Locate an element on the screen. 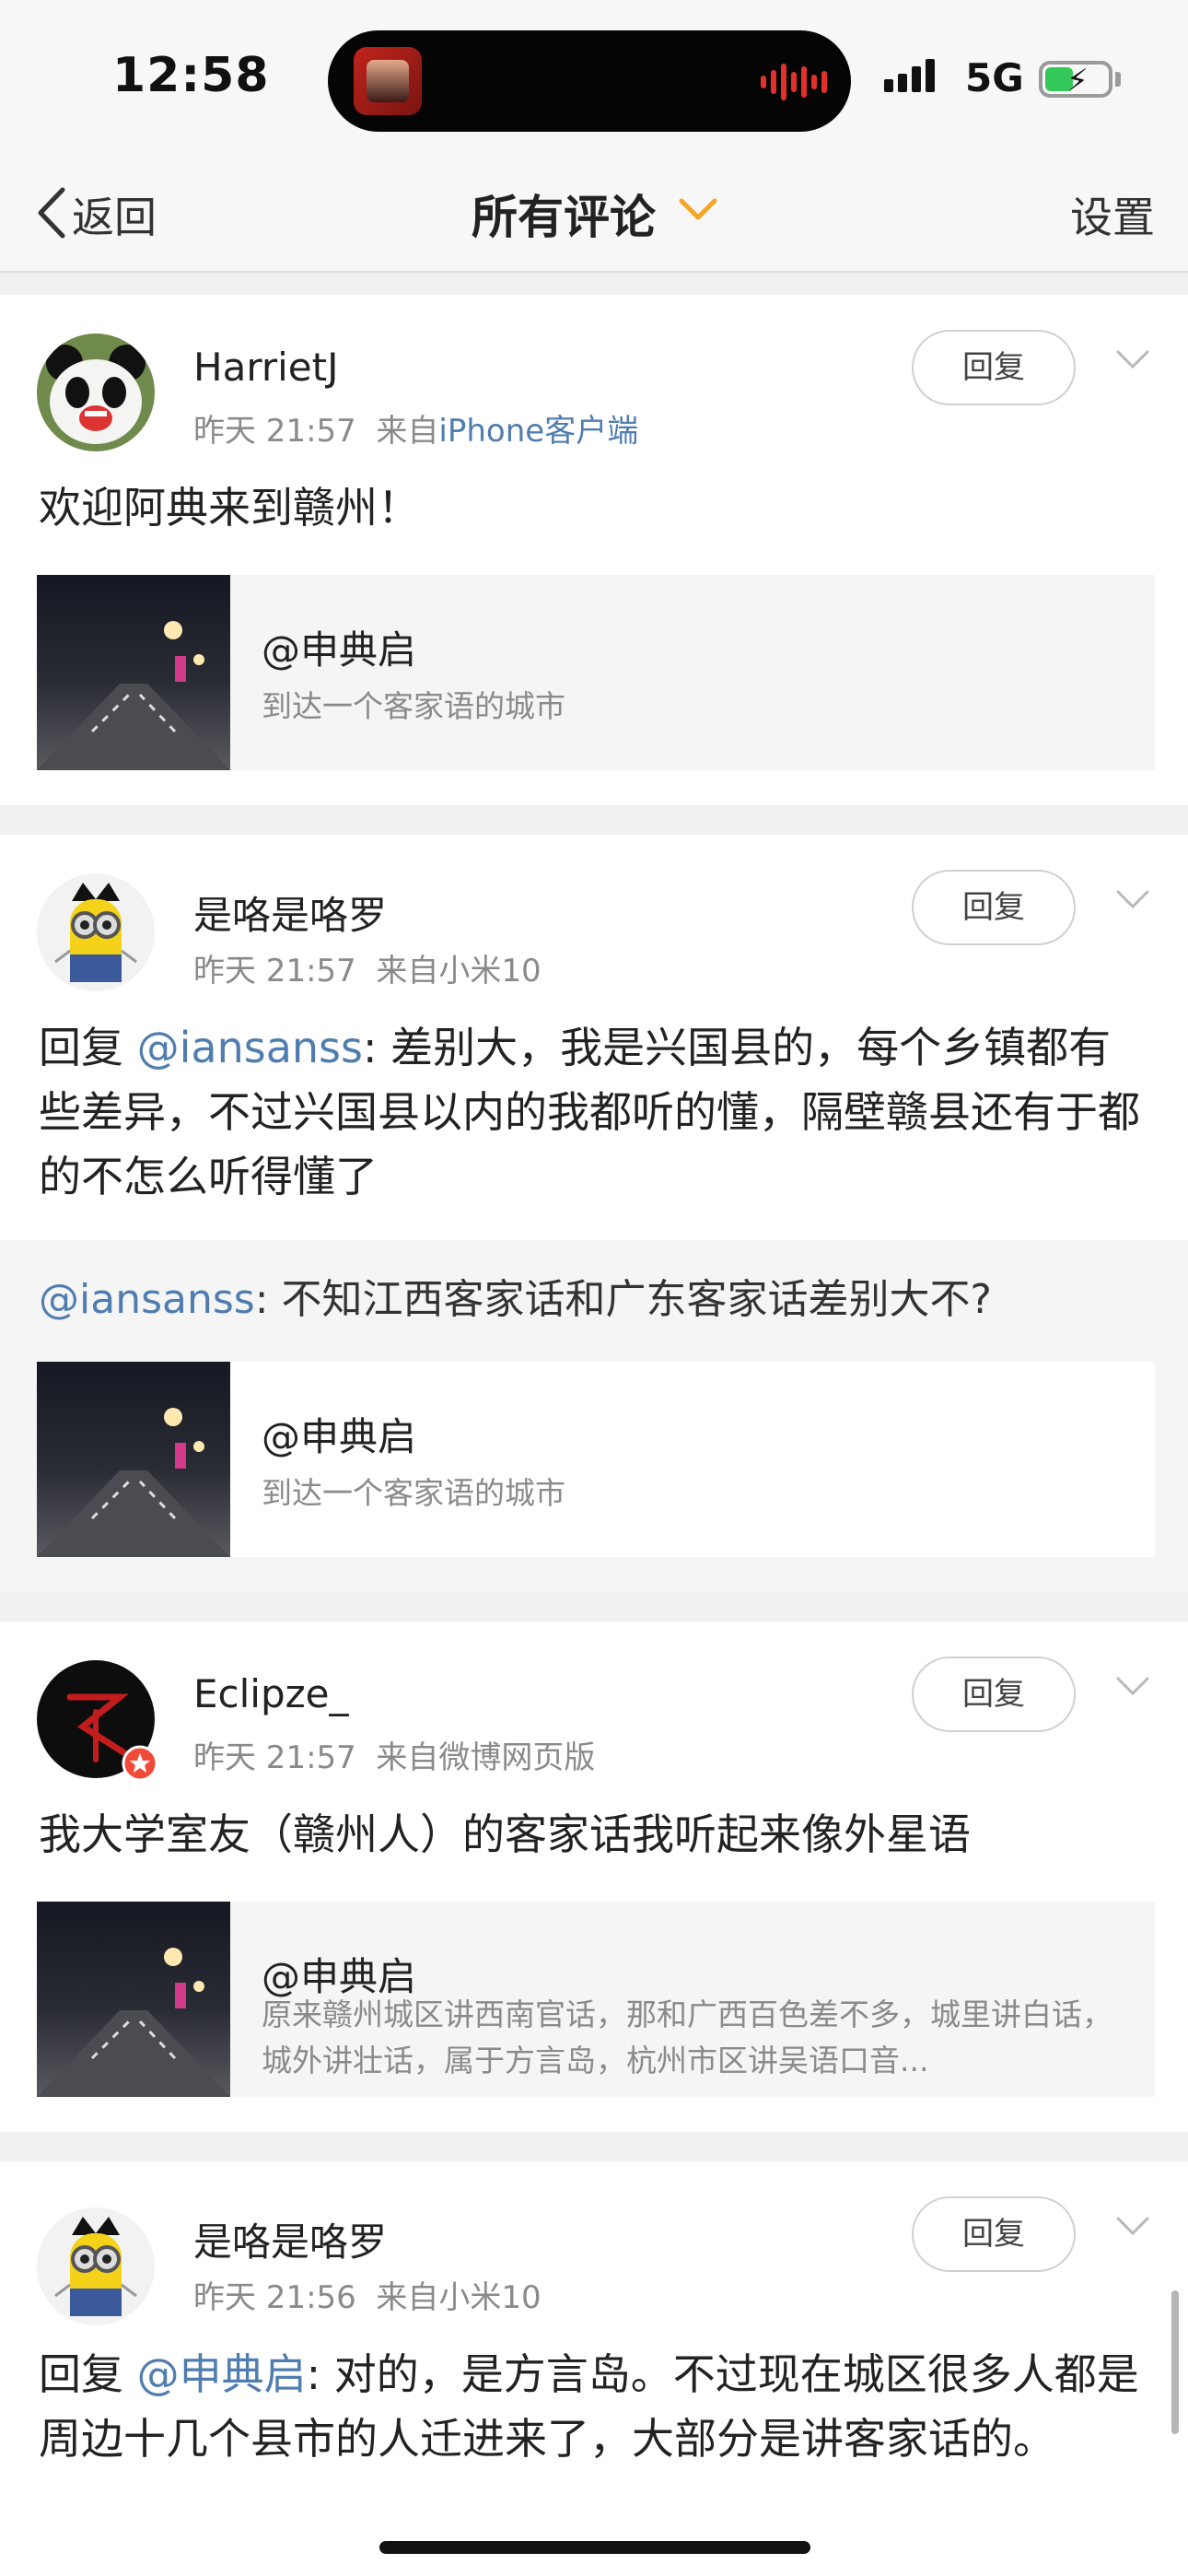 This screenshot has width=1188, height=2576. comment-meta: 昨天 21:57 来自微博网页版 is located at coordinates (394, 1754).